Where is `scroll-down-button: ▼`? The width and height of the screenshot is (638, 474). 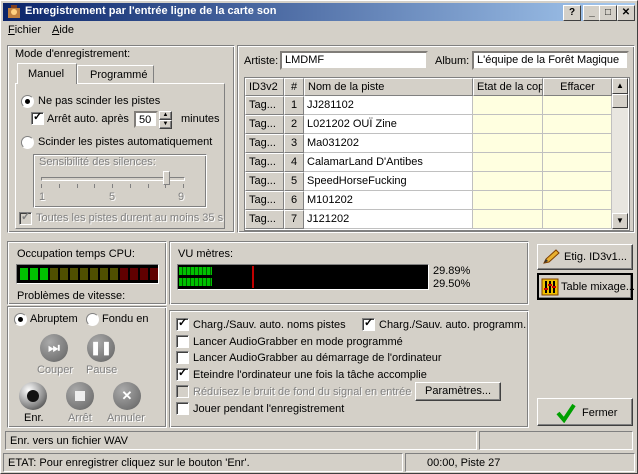 scroll-down-button: ▼ is located at coordinates (620, 221).